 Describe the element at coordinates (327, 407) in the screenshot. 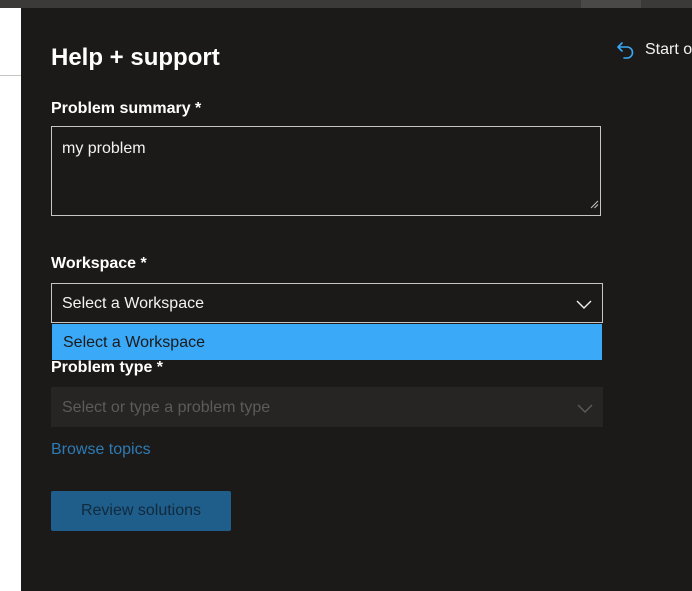

I see `problem-type-combobox: Select or type a problem type` at that location.